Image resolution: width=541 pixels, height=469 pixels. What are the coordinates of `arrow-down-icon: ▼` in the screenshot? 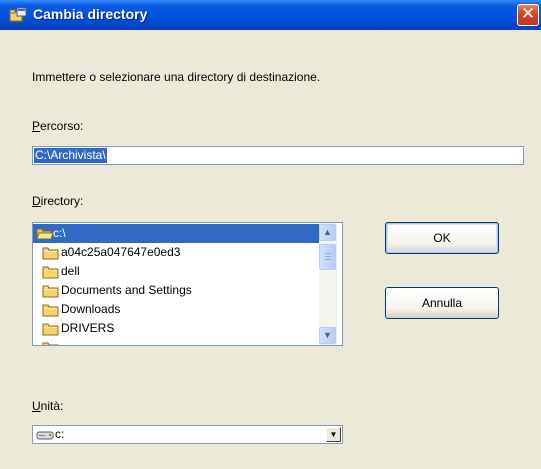 It's located at (327, 335).